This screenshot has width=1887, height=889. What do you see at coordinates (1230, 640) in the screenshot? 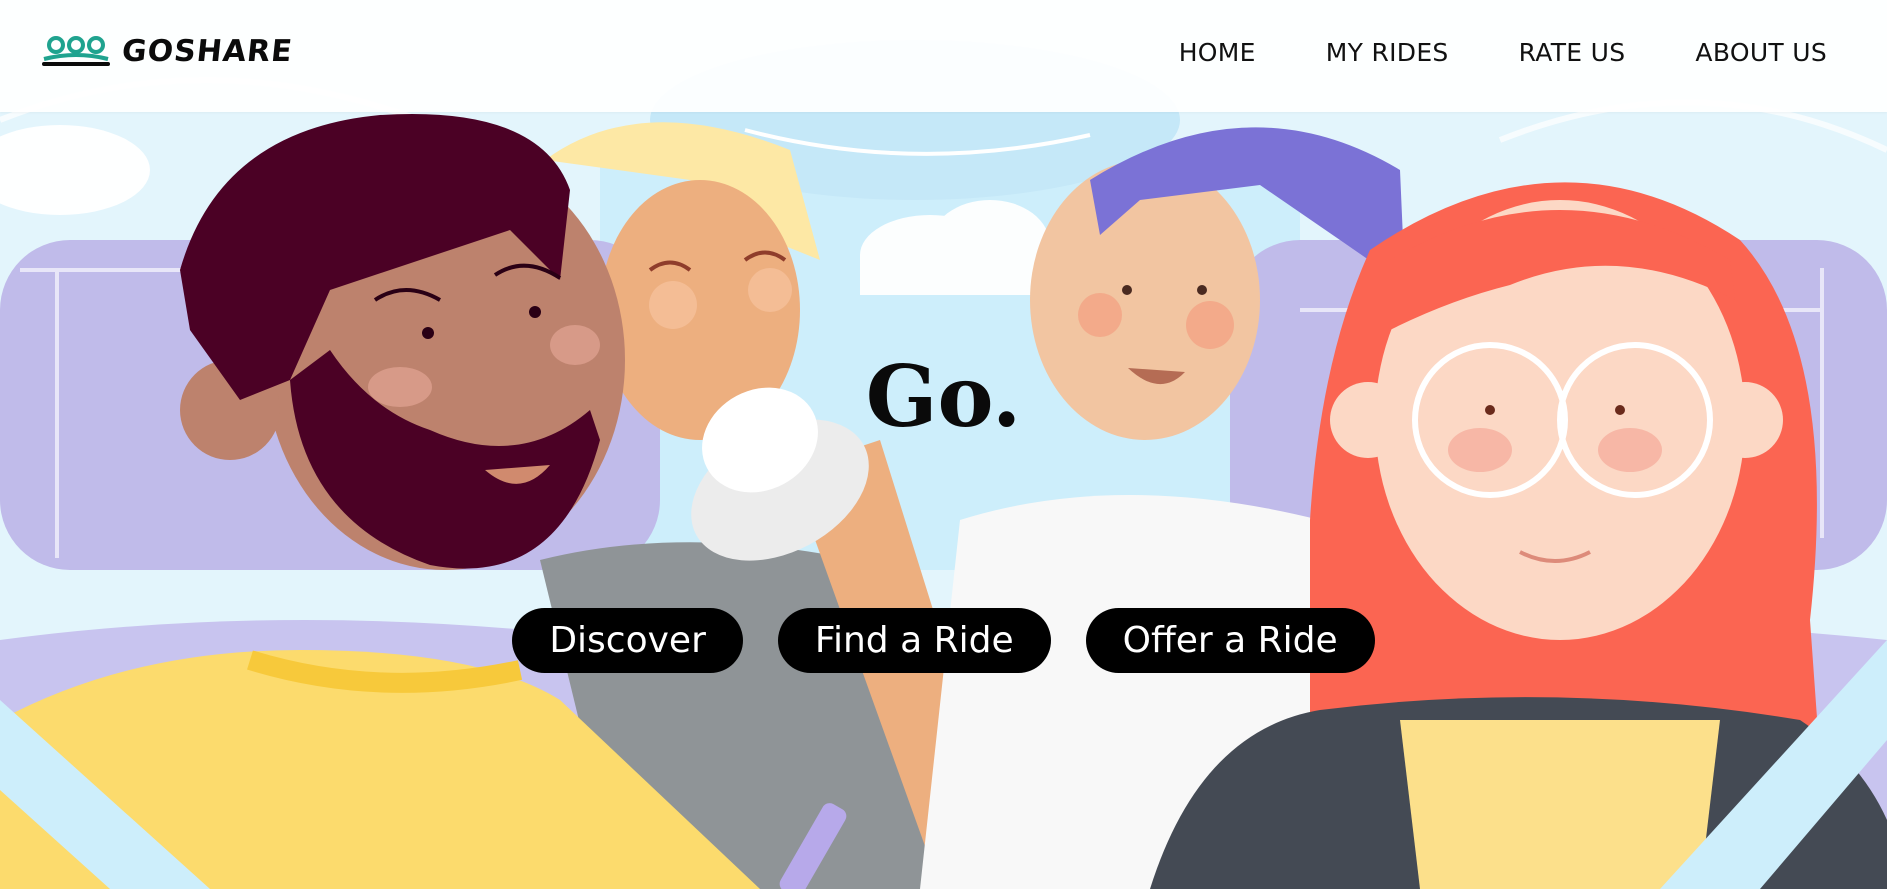
I see `offer-a-ride-button: Offer a Ride` at bounding box center [1230, 640].